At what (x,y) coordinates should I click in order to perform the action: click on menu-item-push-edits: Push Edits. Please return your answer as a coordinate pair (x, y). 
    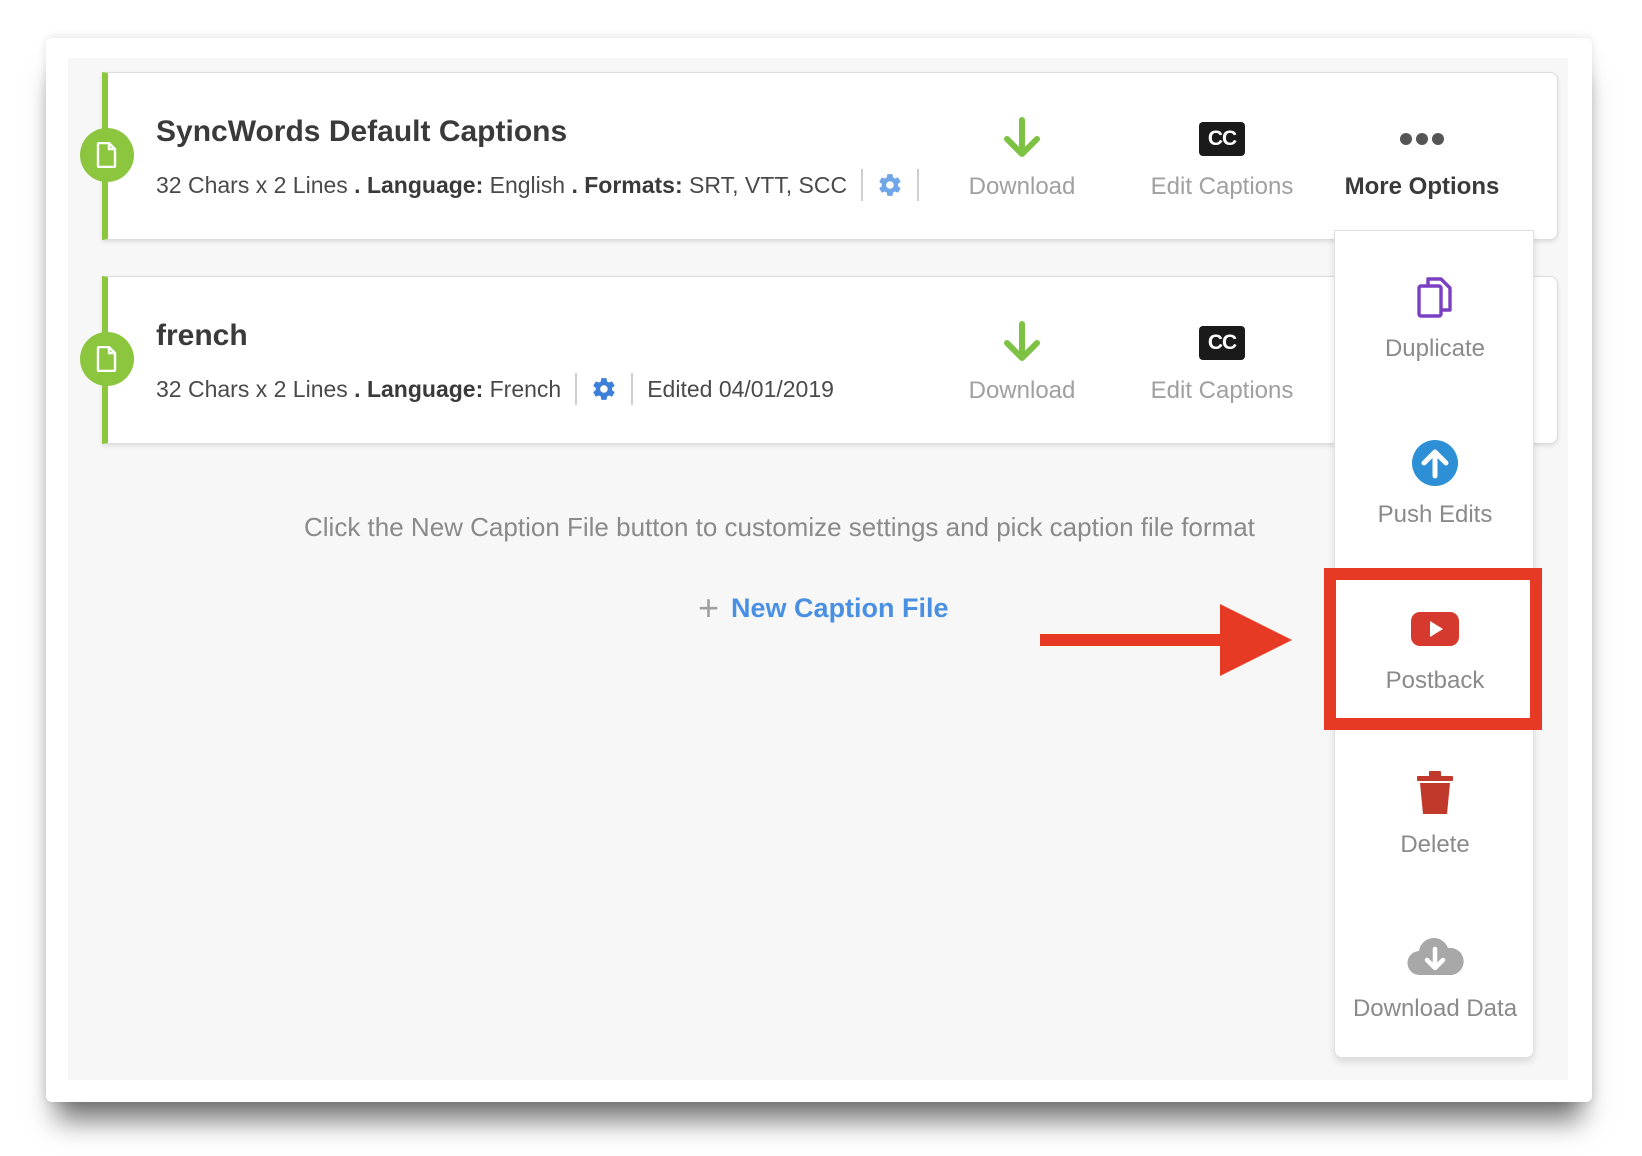
    Looking at the image, I should click on (1435, 481).